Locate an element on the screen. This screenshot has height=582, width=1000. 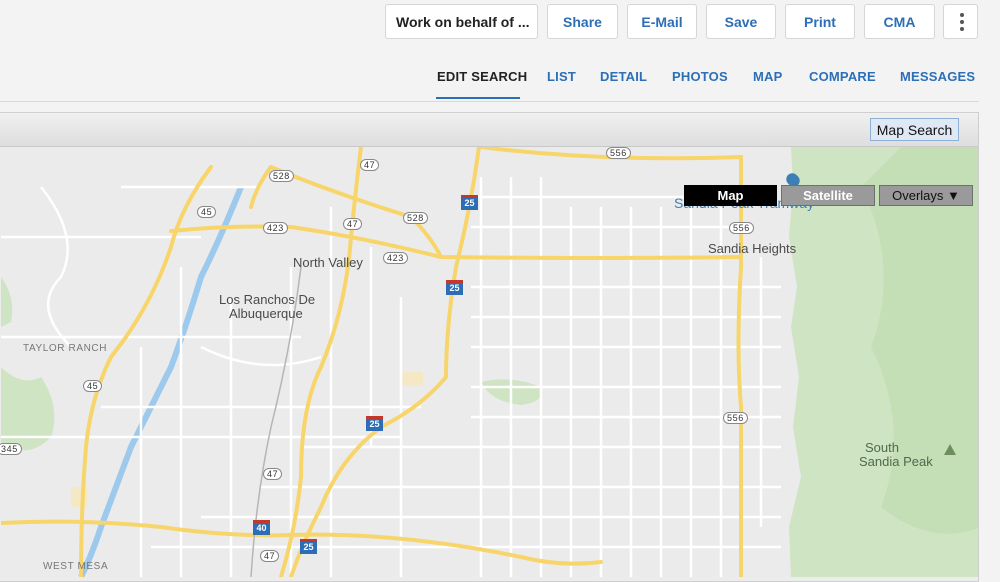
tab-list: LIST is located at coordinates (561, 76).